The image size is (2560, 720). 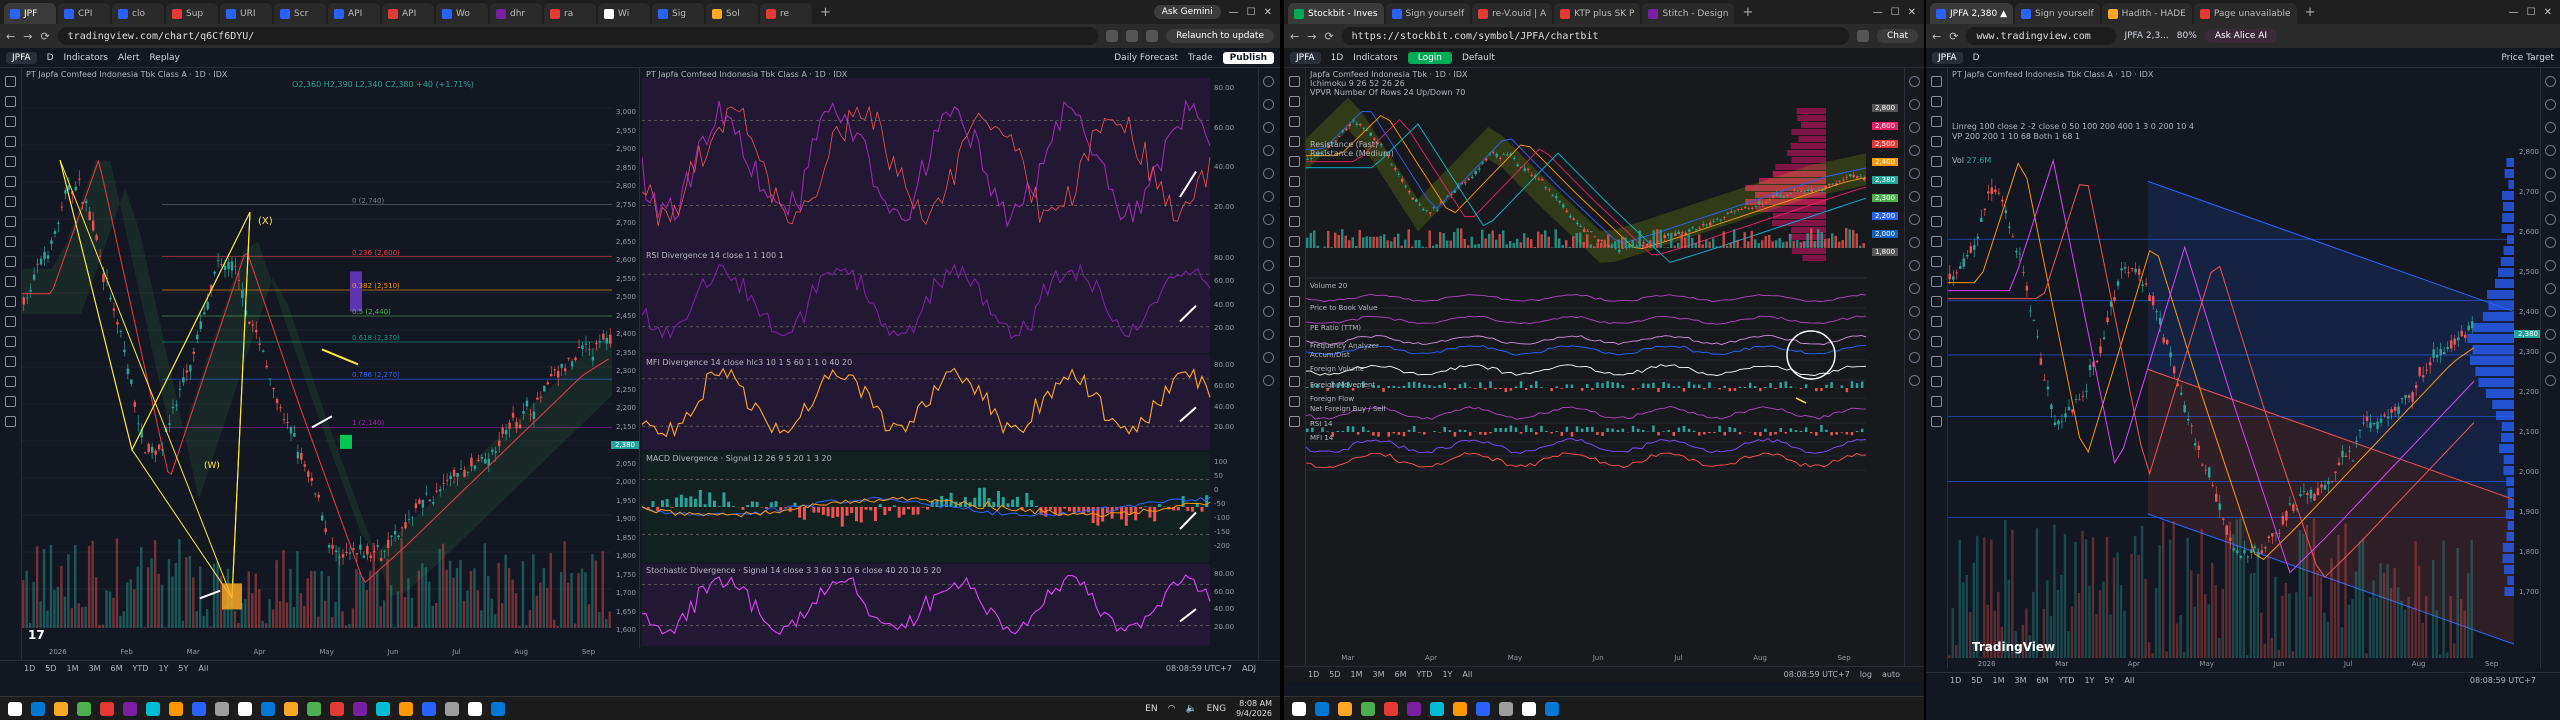 What do you see at coordinates (462, 13) in the screenshot?
I see `browser-tab: Wo` at bounding box center [462, 13].